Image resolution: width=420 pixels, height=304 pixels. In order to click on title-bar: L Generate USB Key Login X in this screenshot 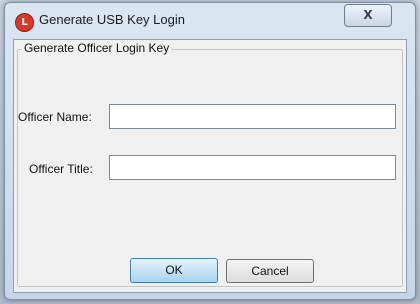, I will do `click(210, 21)`.